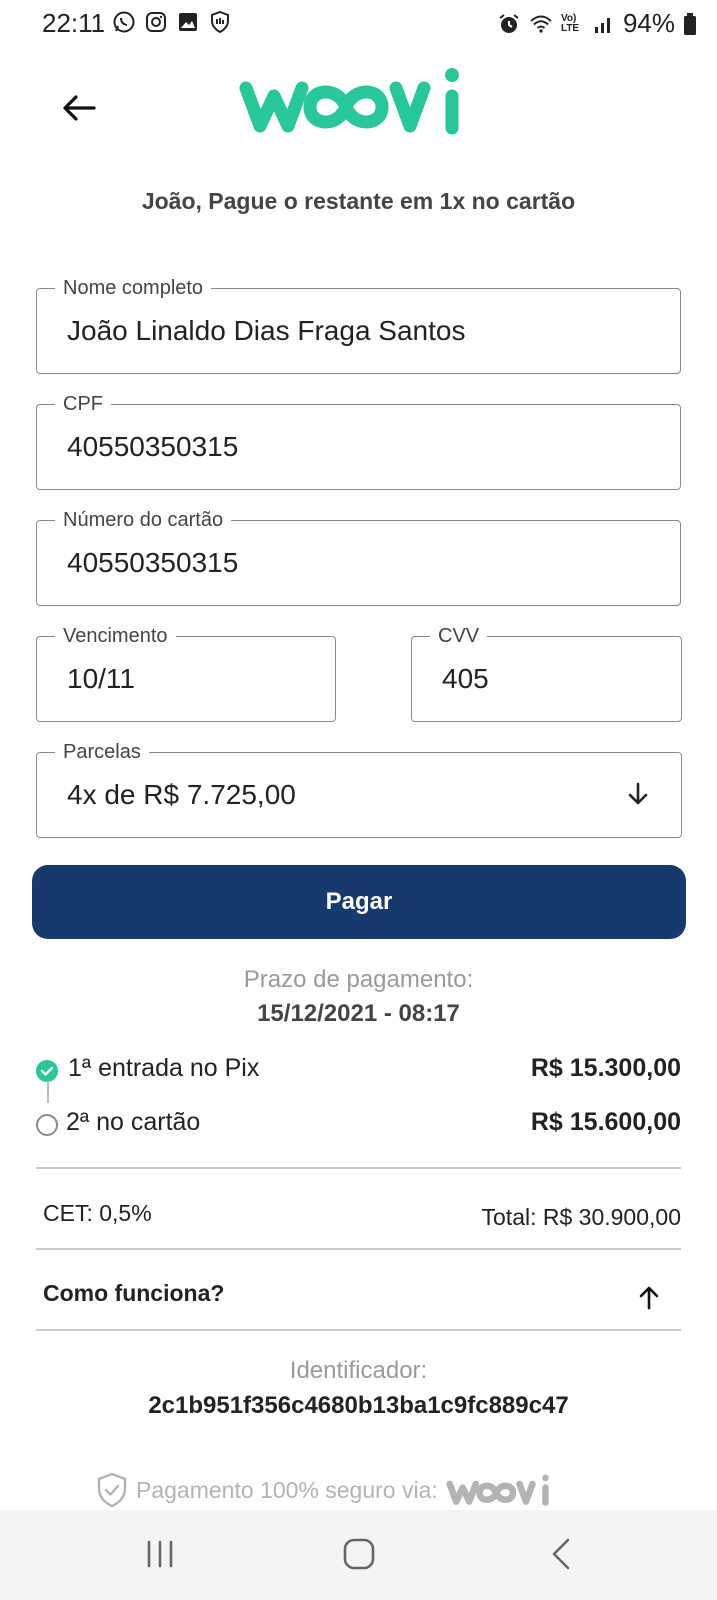 This screenshot has width=717, height=1600. What do you see at coordinates (153, 446) in the screenshot?
I see `cpf-value: 40550350315` at bounding box center [153, 446].